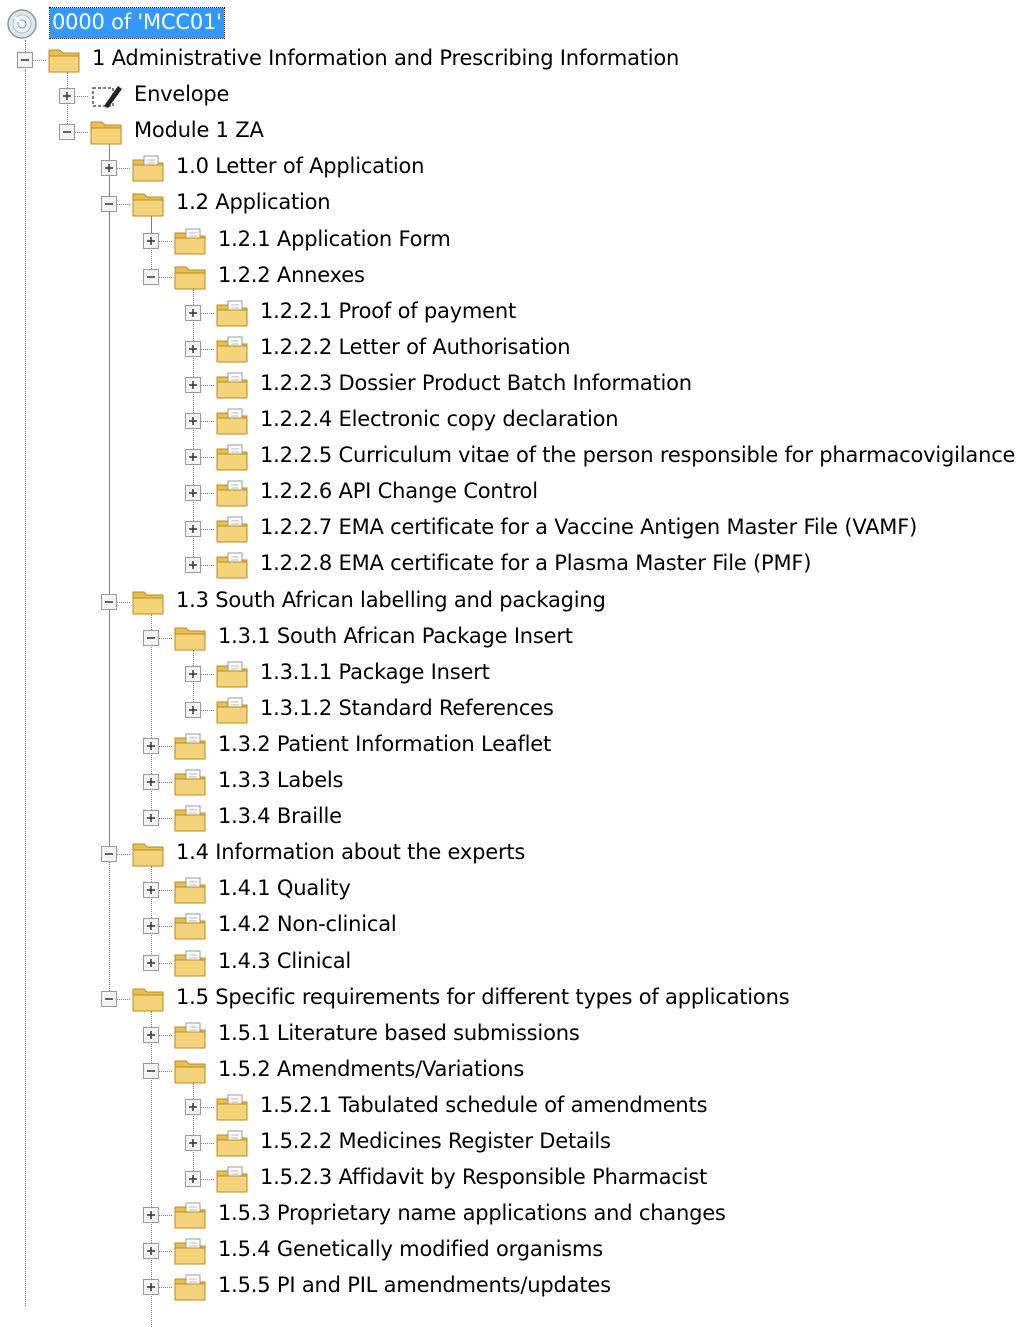 The image size is (1032, 1327). Describe the element at coordinates (516, 136) in the screenshot. I see `tree-item-row: Module 1 ZA` at that location.